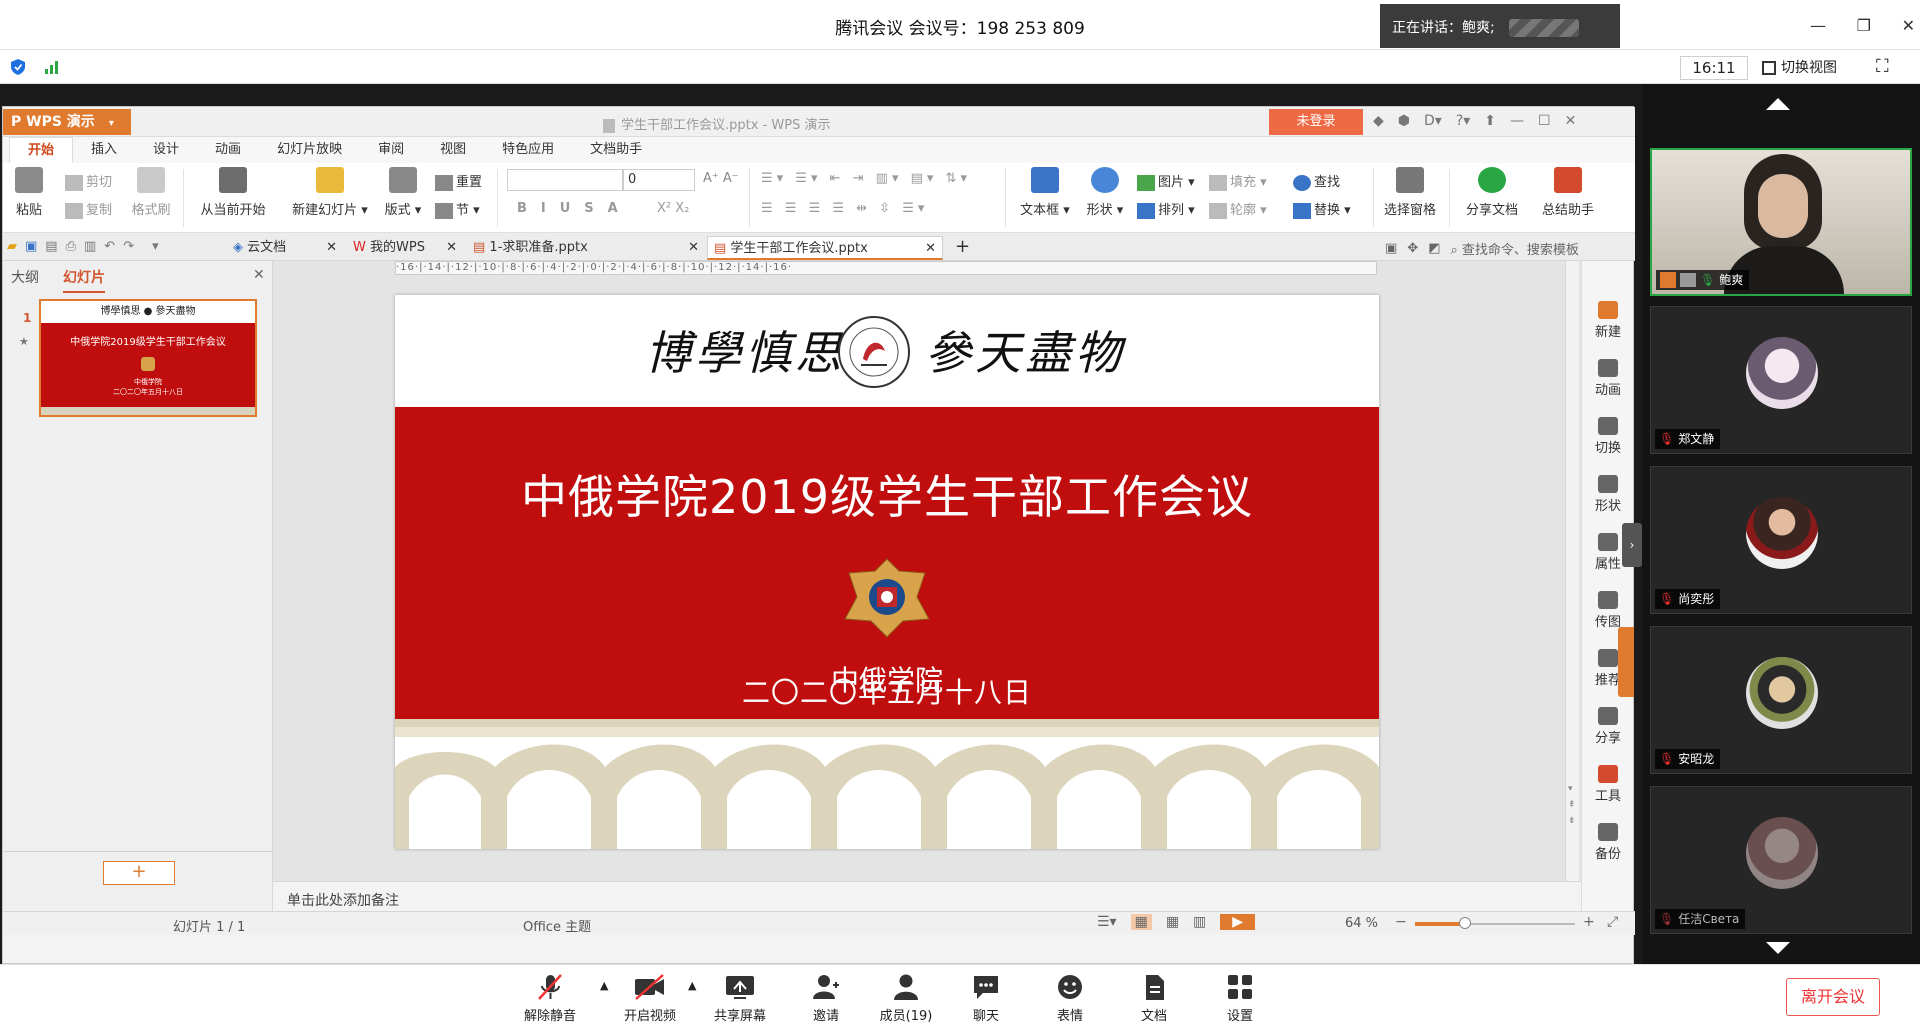 Image resolution: width=1920 pixels, height=1033 pixels. What do you see at coordinates (128, 246) in the screenshot?
I see `redo-icon: ↷` at bounding box center [128, 246].